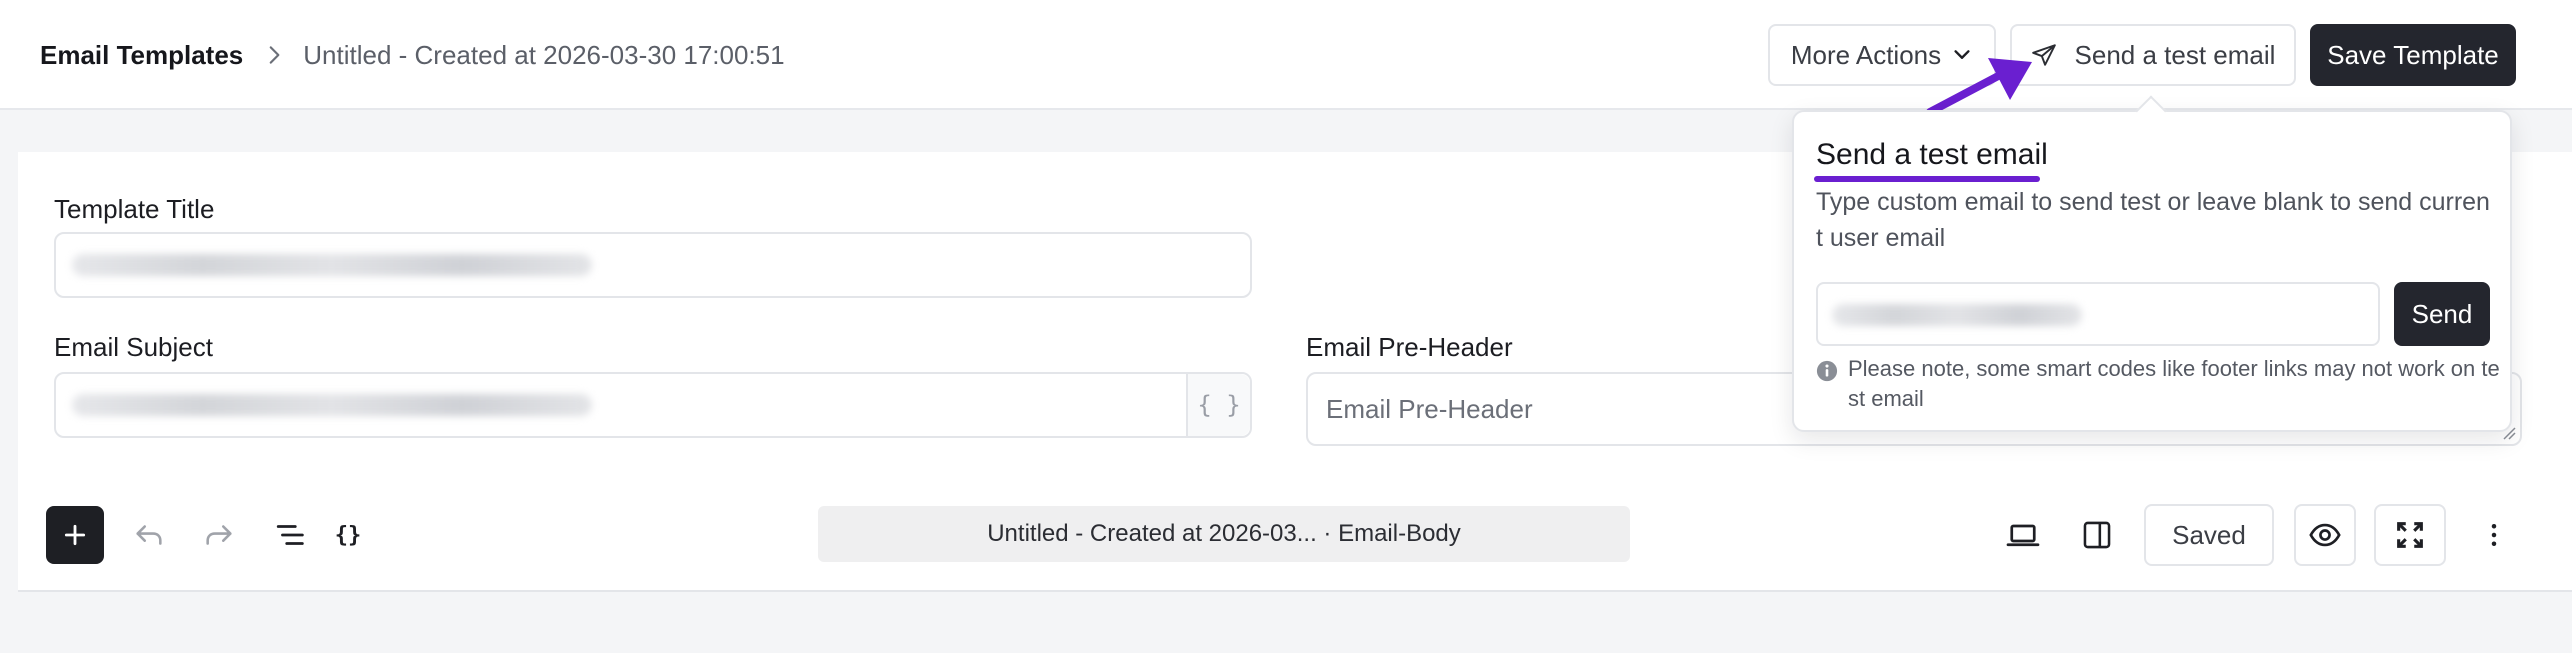  I want to click on template-title-label: Template Title, so click(134, 209).